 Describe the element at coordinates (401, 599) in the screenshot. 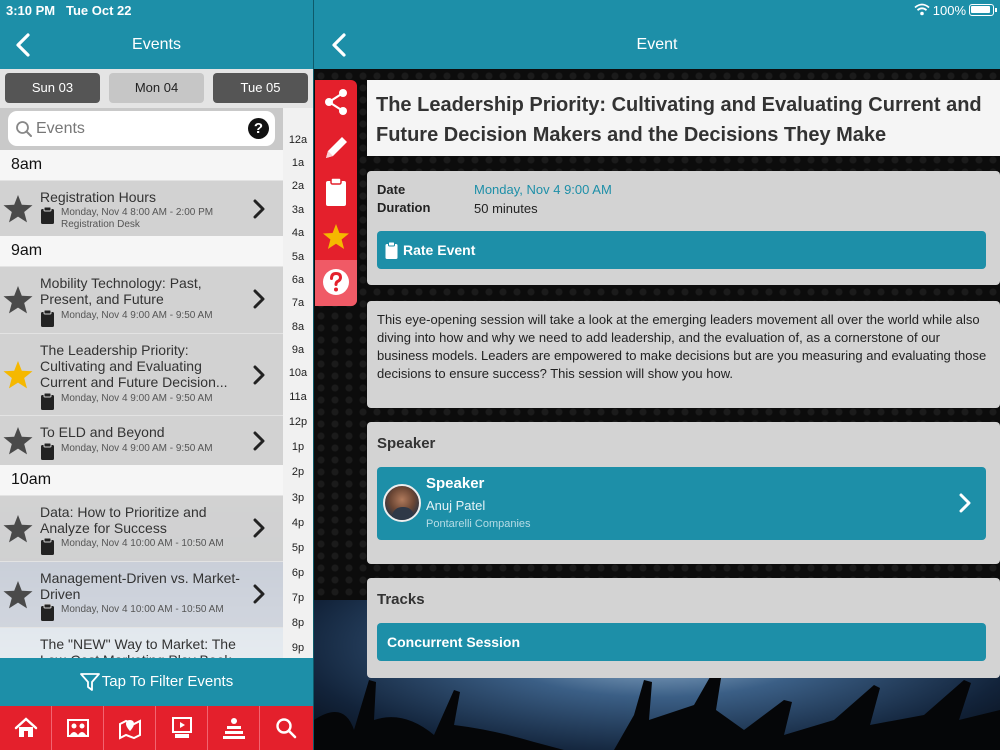

I see `tracks-heading: Tracks` at that location.